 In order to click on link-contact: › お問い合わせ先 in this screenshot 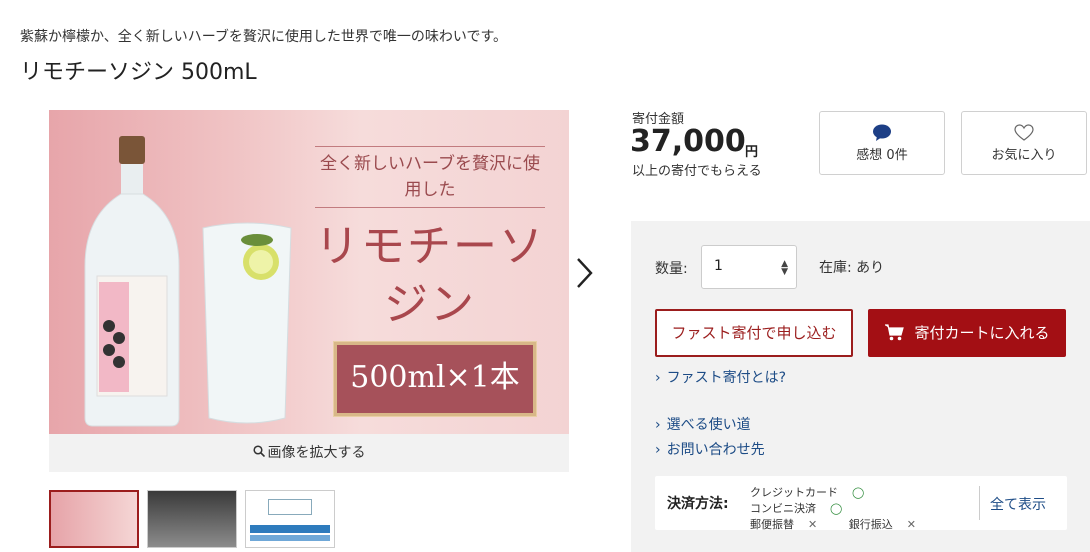, I will do `click(710, 449)`.